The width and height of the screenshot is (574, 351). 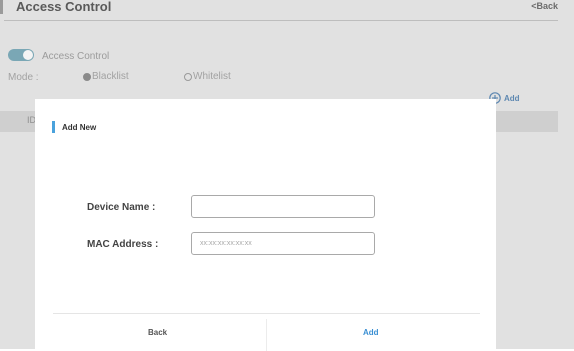 What do you see at coordinates (110, 76) in the screenshot?
I see `radio-blacklist-label: Blacklist` at bounding box center [110, 76].